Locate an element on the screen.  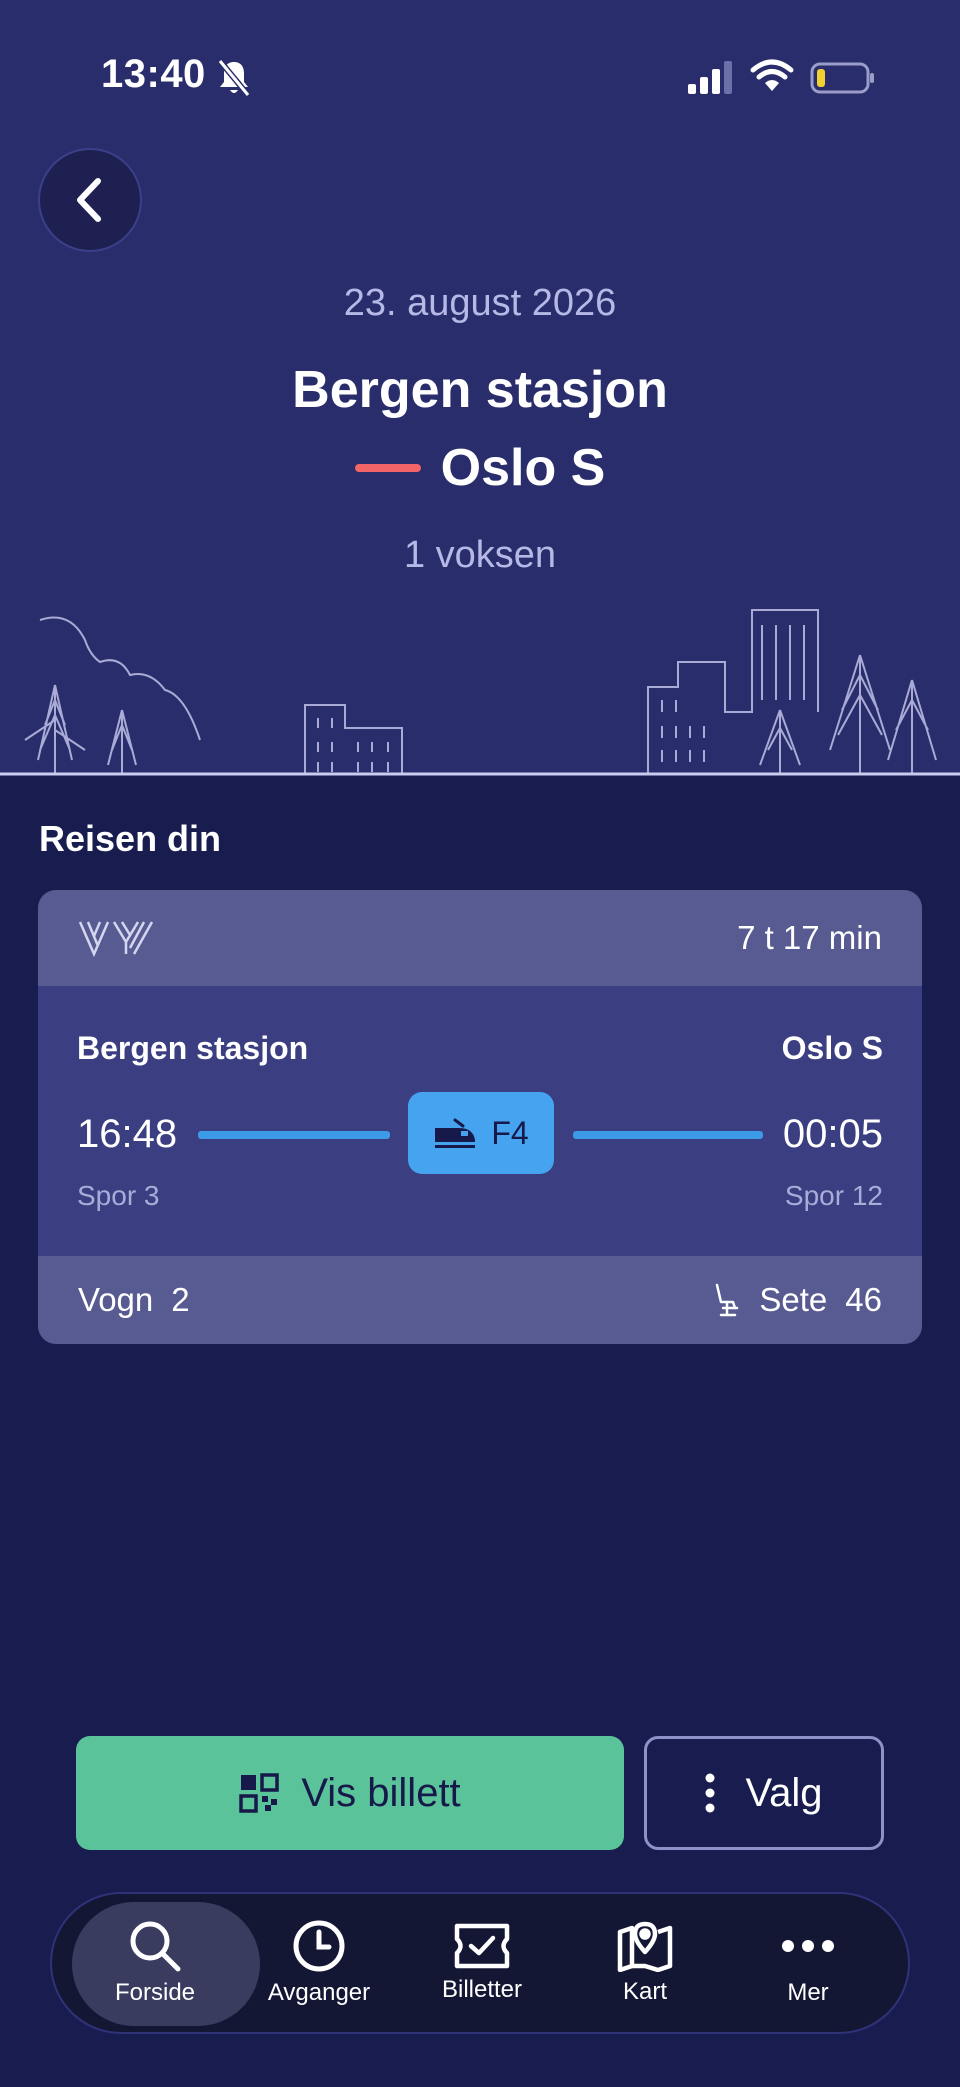
route-line-left is located at coordinates (294, 1135).